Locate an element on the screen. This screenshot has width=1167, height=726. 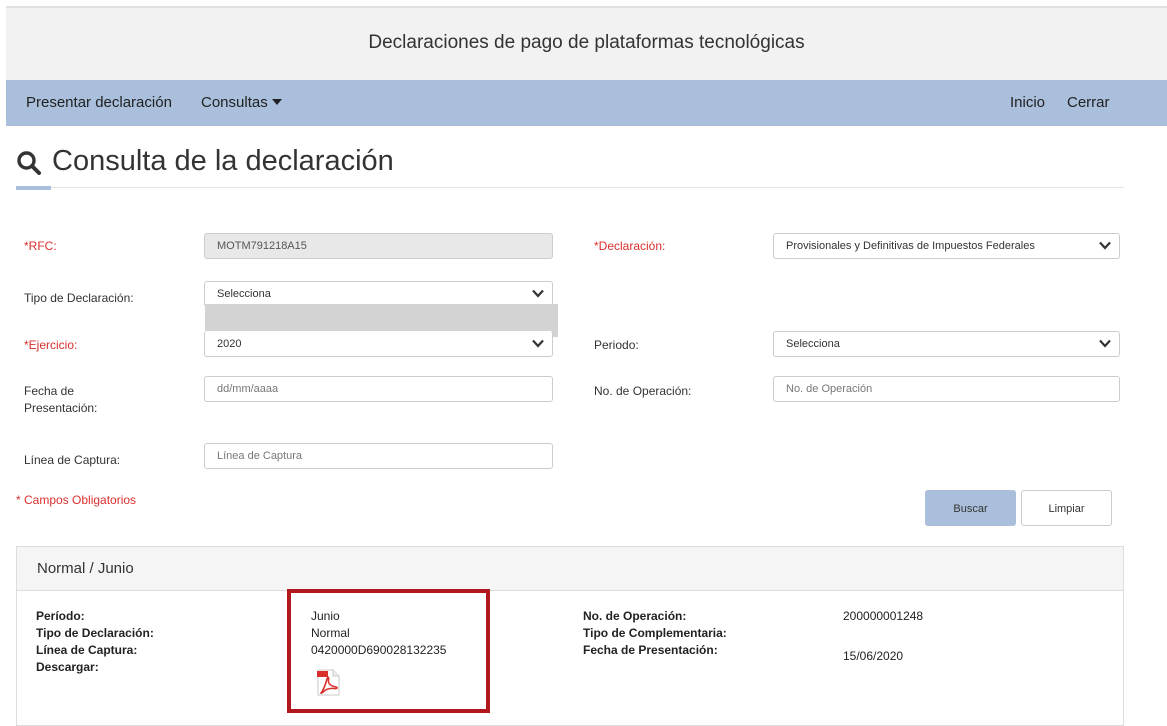
no-operacion-input: No. de Operación is located at coordinates (946, 389).